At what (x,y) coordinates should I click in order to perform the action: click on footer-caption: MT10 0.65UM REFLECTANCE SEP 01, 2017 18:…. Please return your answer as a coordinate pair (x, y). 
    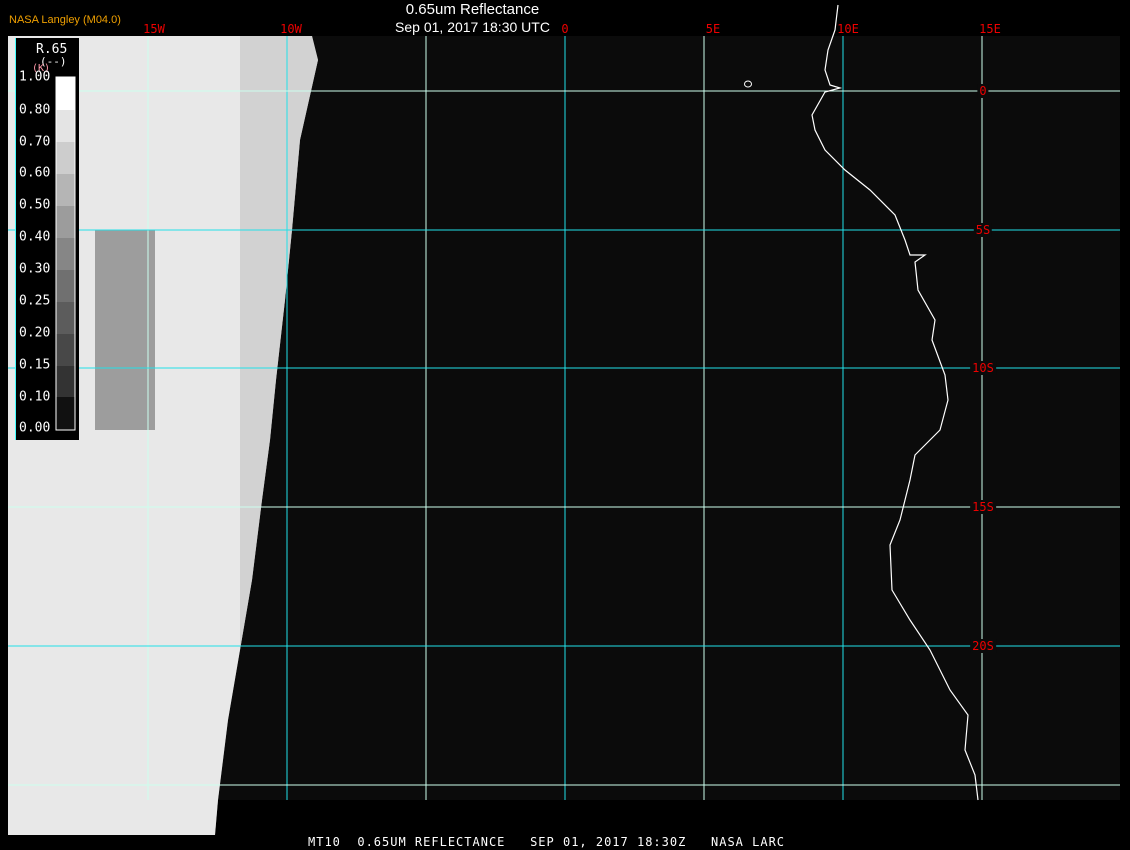
    Looking at the image, I should click on (547, 842).